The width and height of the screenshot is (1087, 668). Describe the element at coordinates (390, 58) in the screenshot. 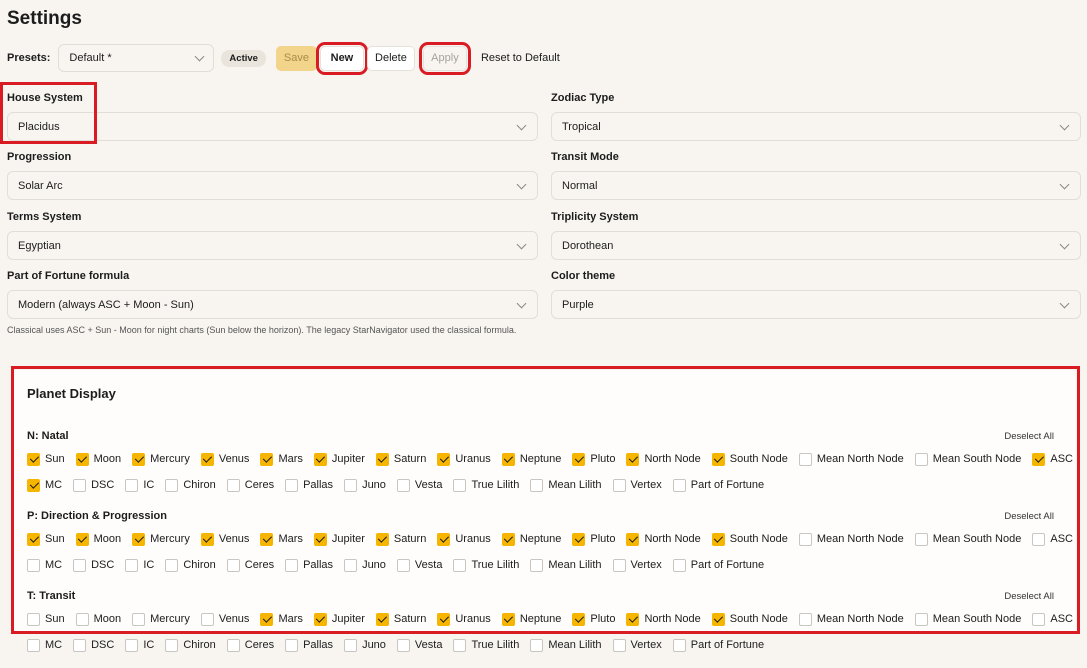

I see `delete-button: Delete` at that location.